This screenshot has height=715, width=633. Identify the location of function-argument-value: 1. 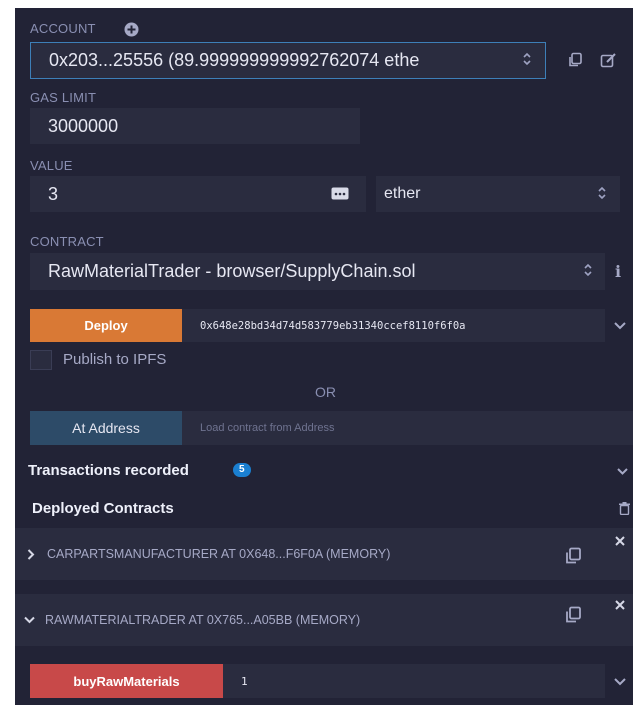
(244, 681).